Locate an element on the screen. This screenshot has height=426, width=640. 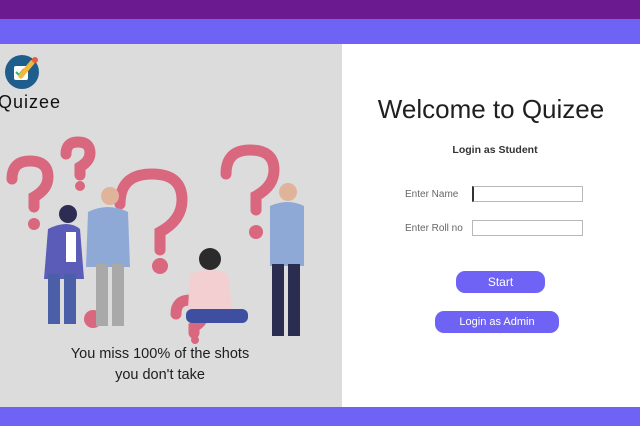
top-banner-dark is located at coordinates (320, 9).